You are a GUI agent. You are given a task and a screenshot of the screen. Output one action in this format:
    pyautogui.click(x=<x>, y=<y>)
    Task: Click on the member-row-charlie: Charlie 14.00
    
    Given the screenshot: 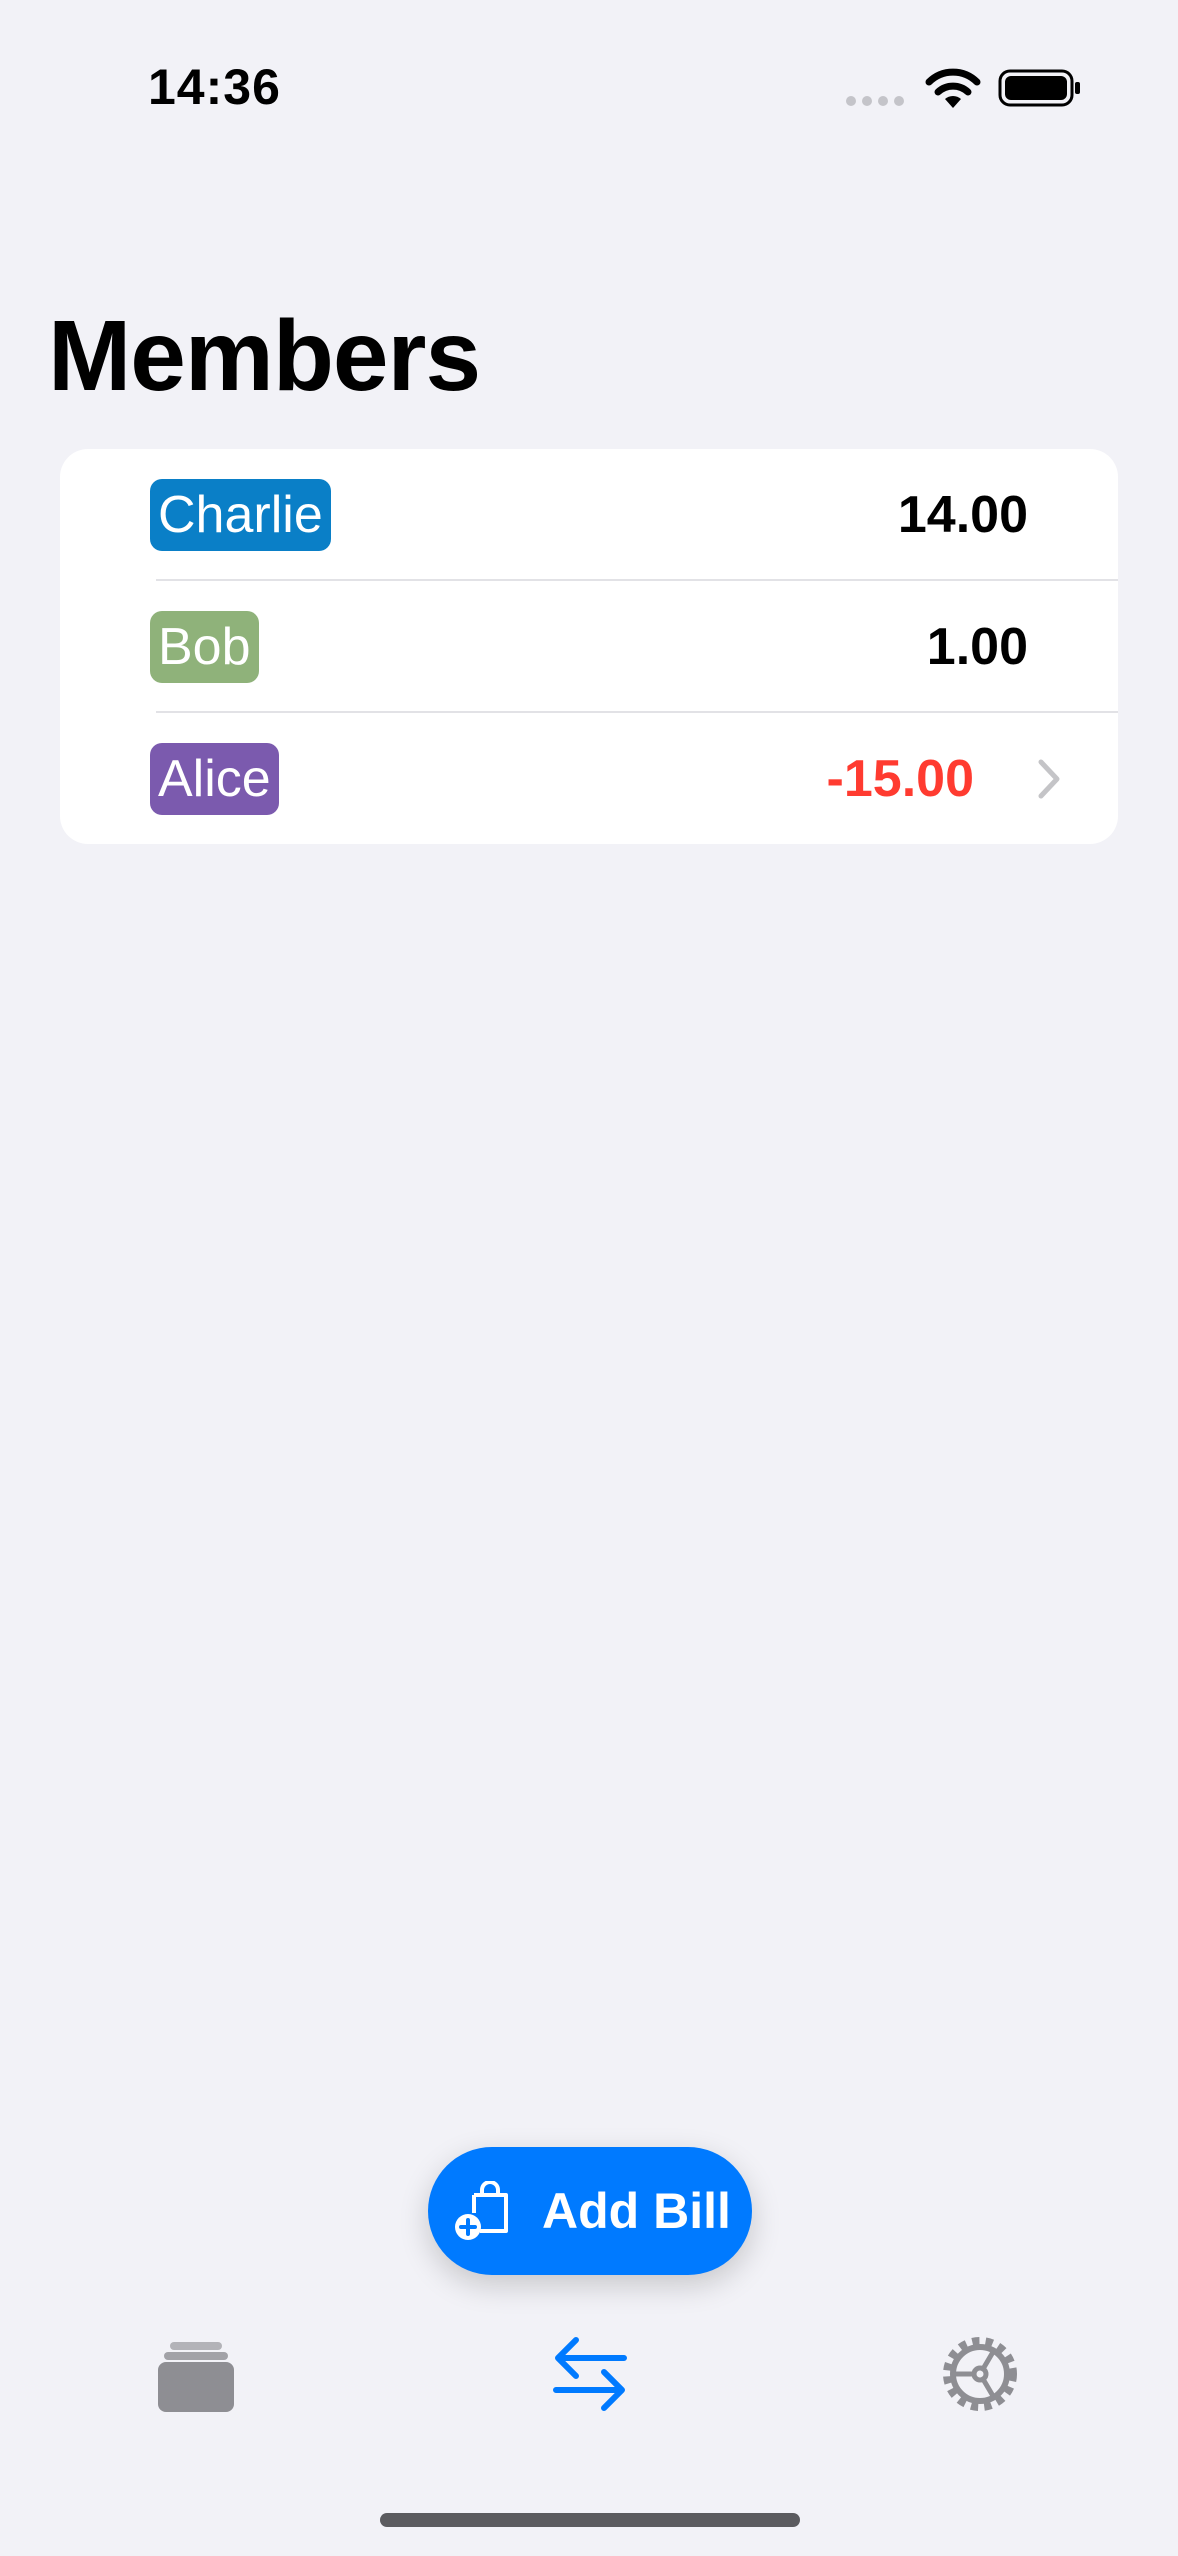 What is the action you would take?
    pyautogui.click(x=589, y=515)
    